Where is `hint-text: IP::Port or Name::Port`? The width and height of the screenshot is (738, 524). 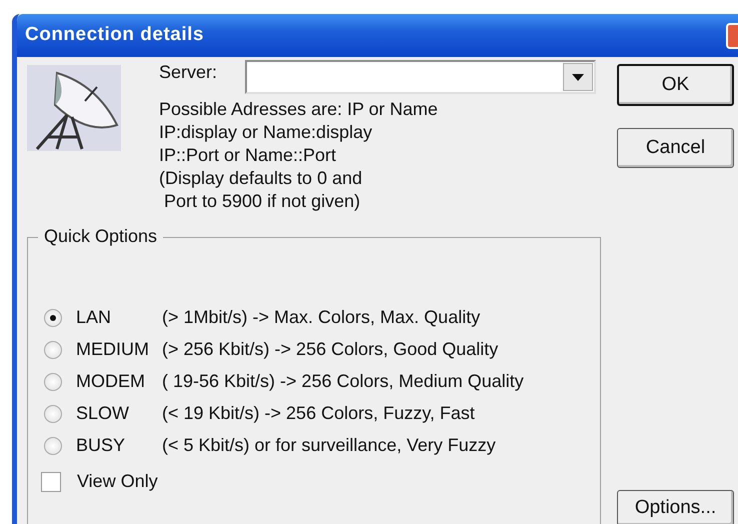 hint-text: IP::Port or Name::Port is located at coordinates (248, 155).